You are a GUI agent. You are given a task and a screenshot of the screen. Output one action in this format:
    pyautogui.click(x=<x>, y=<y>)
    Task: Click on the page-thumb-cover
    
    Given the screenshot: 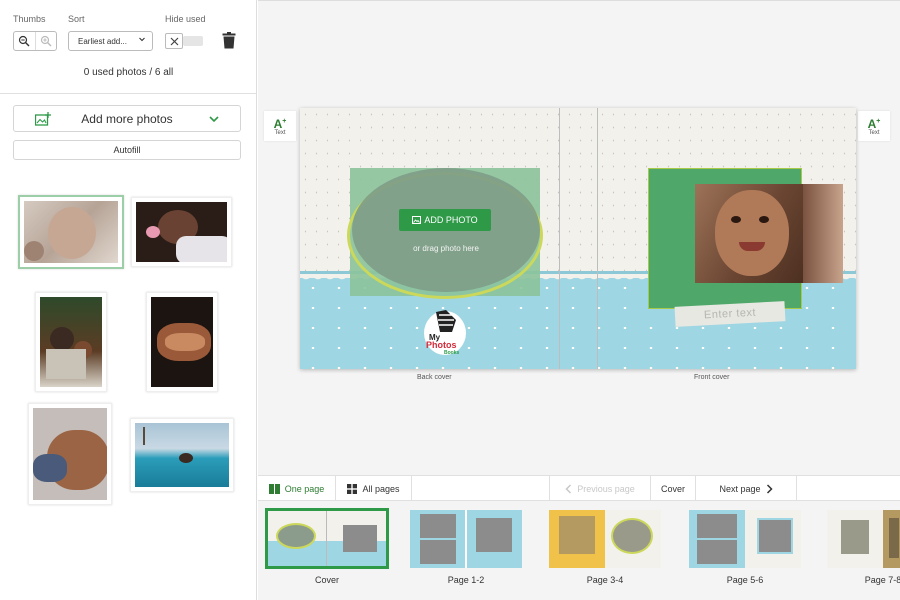 What is the action you would take?
    pyautogui.click(x=327, y=538)
    